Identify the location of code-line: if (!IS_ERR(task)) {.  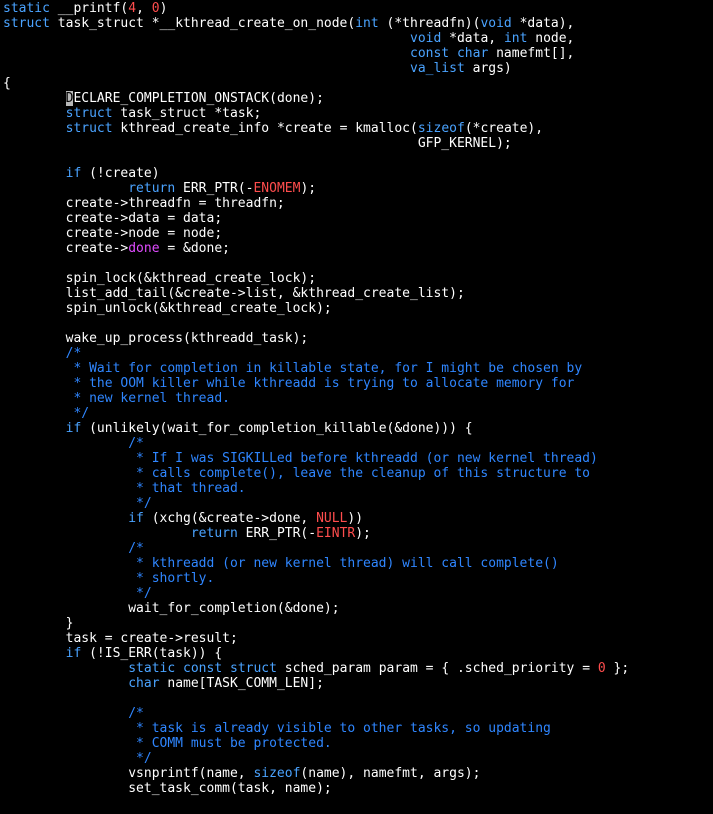
(358, 653).